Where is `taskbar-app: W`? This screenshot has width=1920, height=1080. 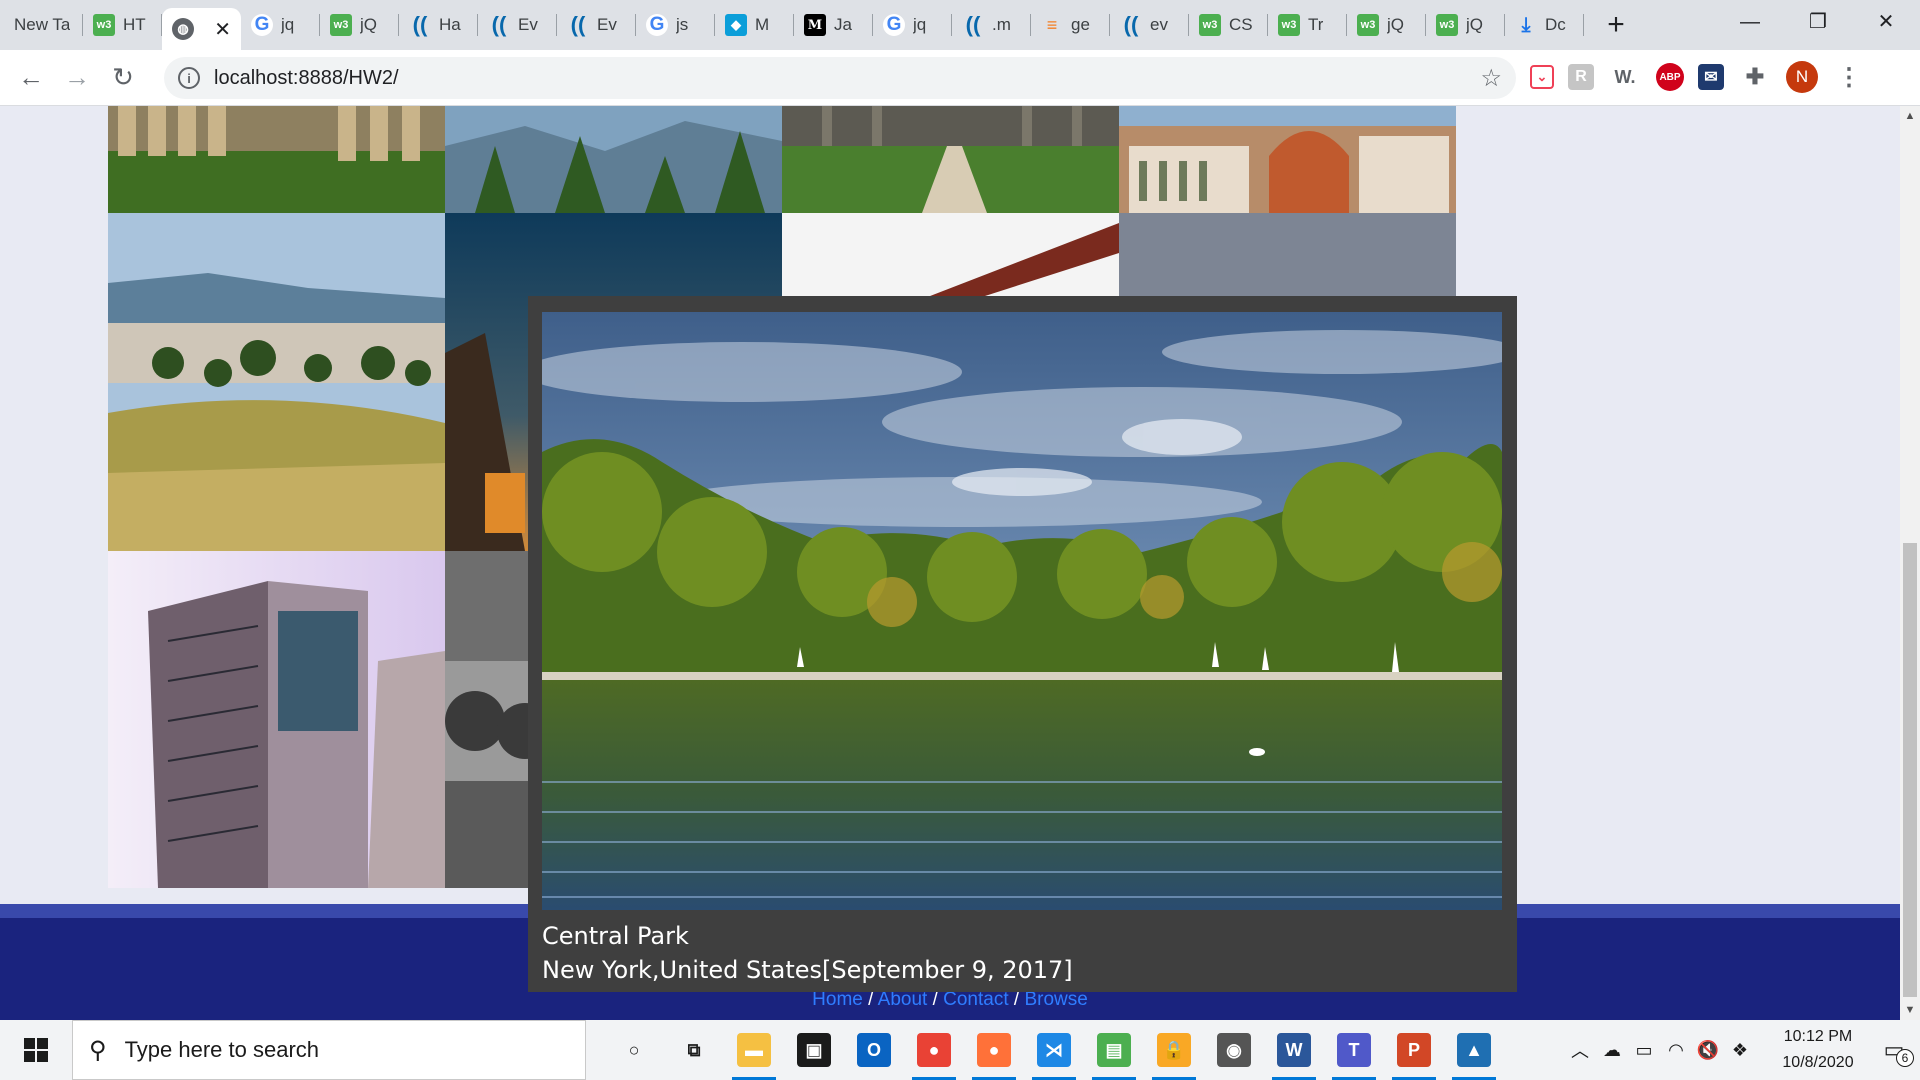
taskbar-app: W is located at coordinates (1294, 1050).